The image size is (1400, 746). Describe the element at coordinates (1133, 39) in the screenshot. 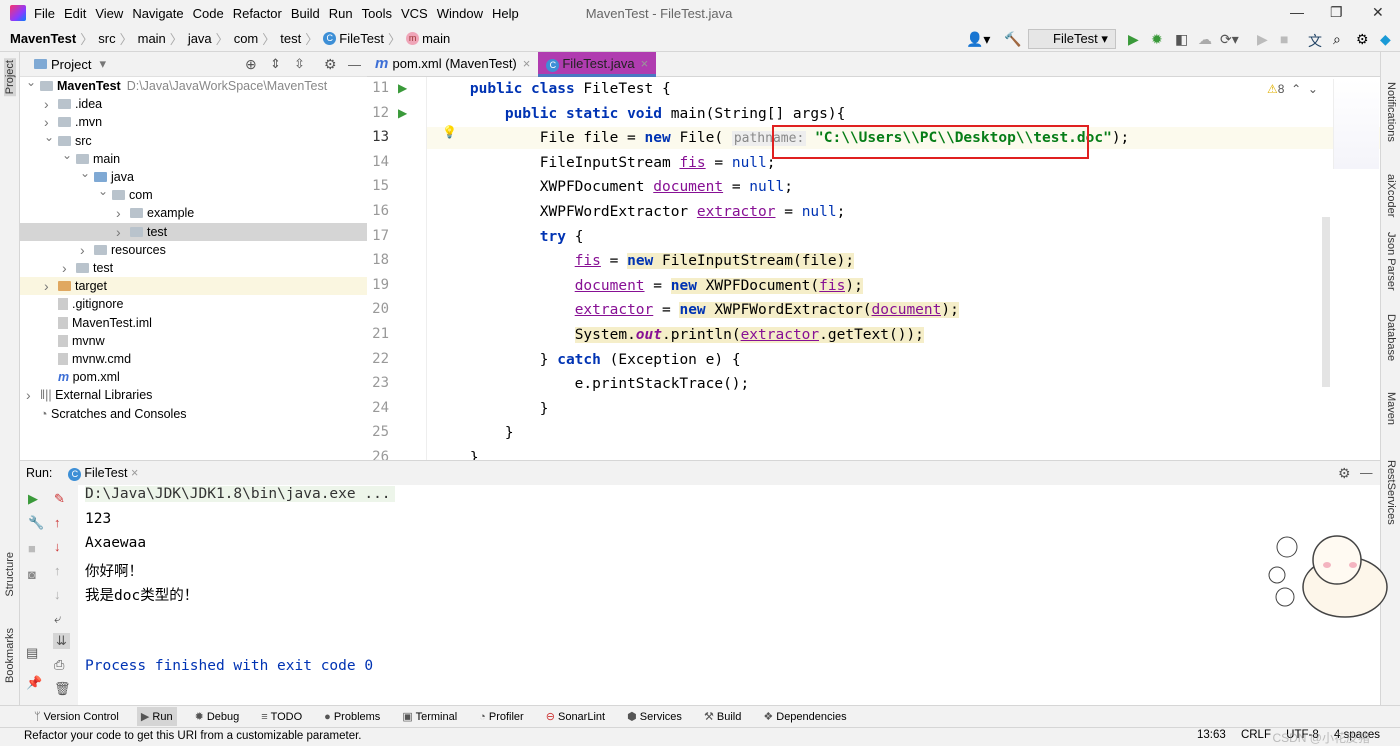

I see `run-icon: ▶` at that location.